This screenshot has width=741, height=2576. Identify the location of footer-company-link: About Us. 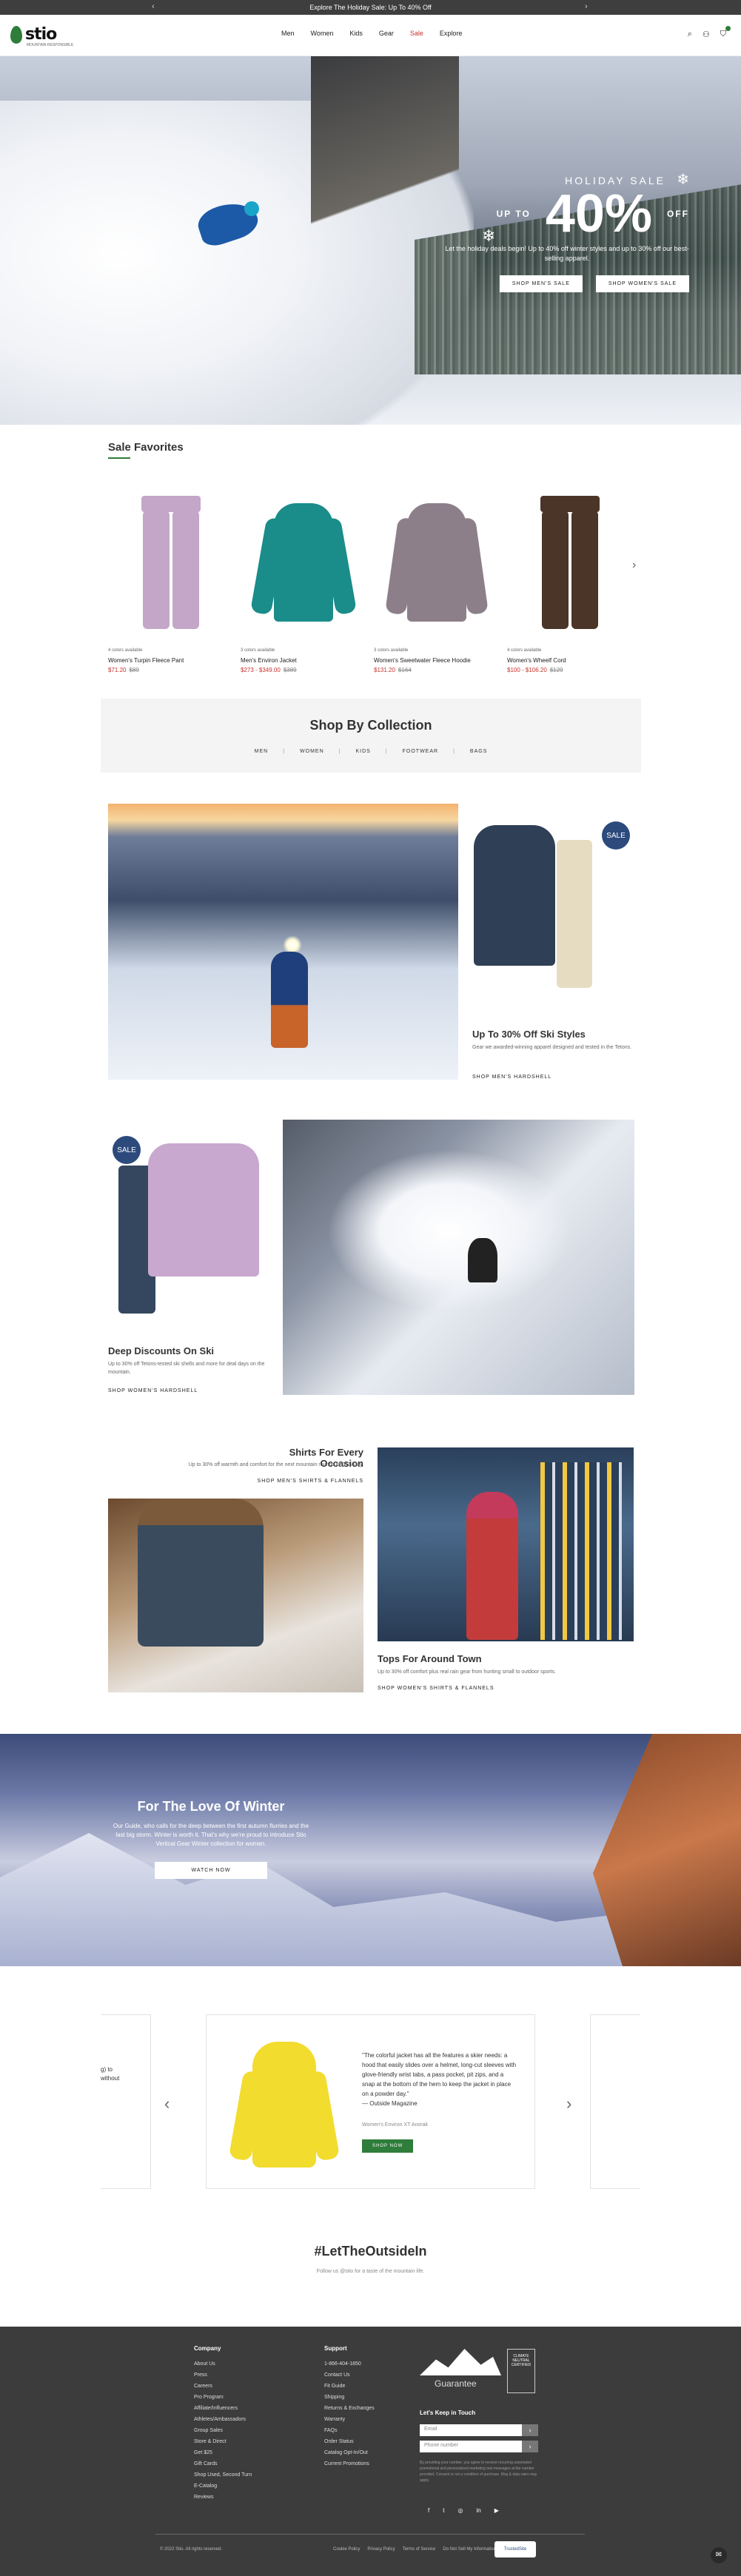
(223, 2364).